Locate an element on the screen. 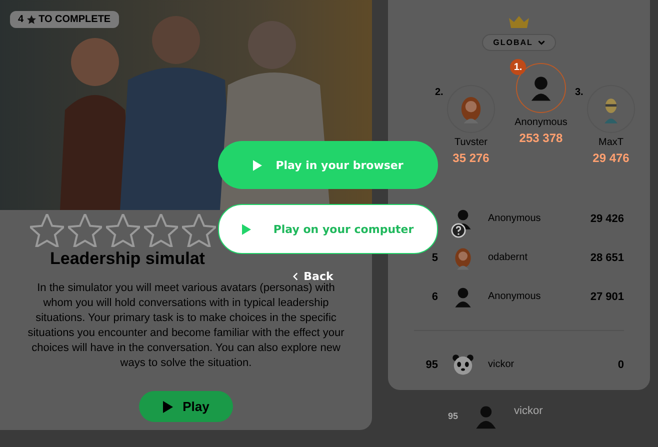  player-name: odabernt is located at coordinates (508, 257).